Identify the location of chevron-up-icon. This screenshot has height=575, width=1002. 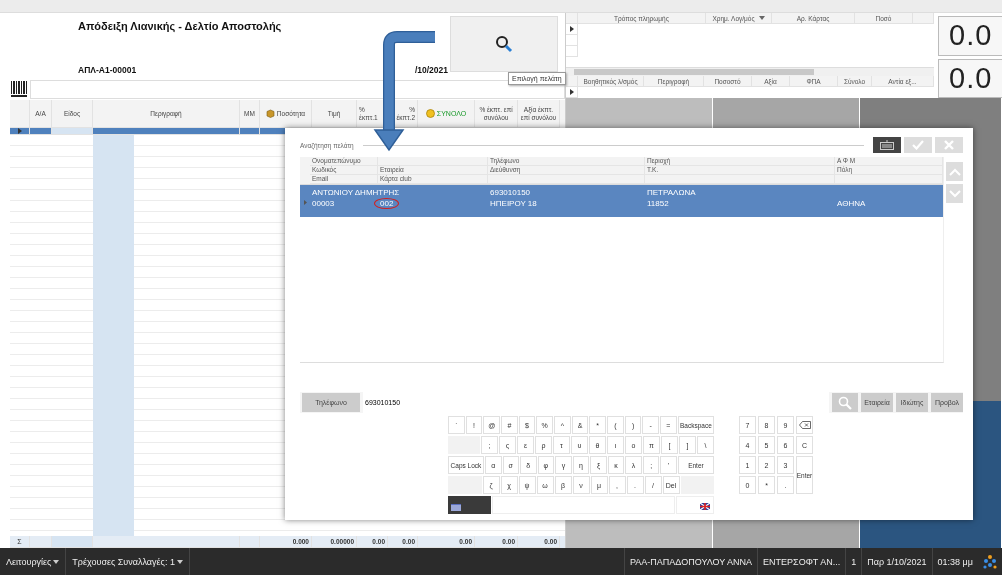
(954, 171).